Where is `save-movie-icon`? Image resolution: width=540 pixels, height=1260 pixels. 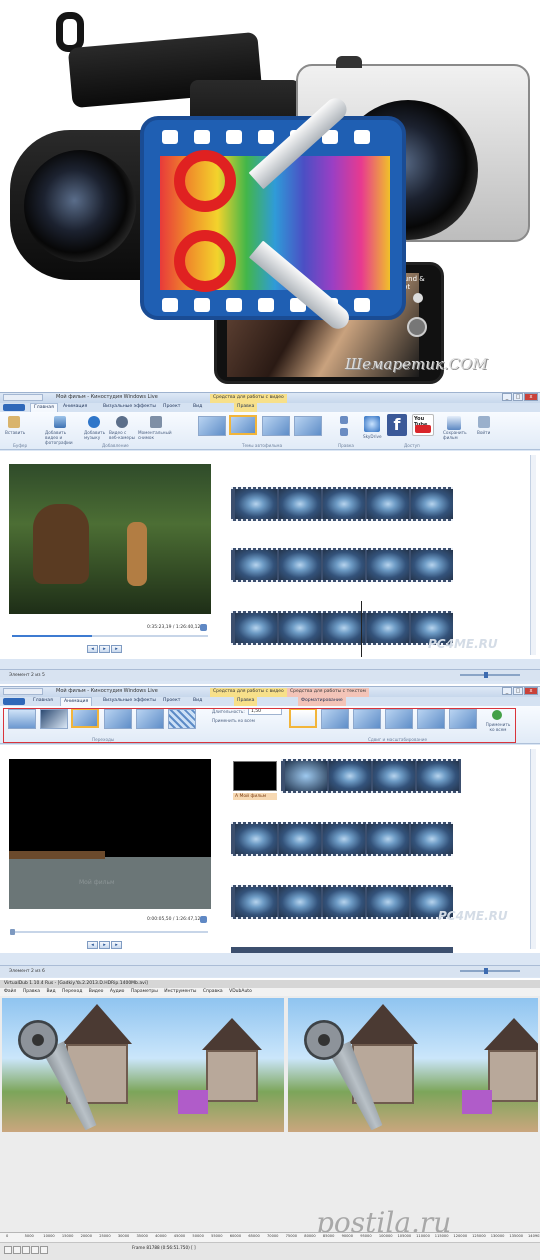 save-movie-icon is located at coordinates (454, 423).